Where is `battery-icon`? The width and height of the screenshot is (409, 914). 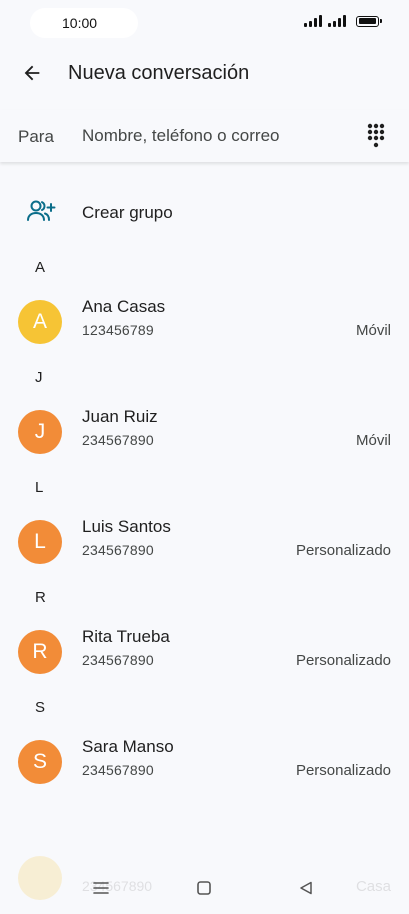 battery-icon is located at coordinates (369, 21).